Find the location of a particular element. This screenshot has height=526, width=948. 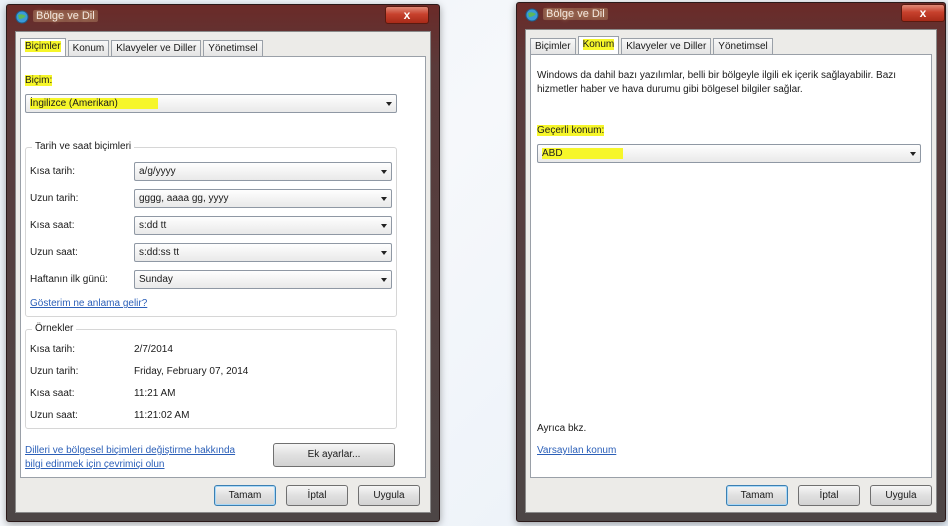

format-label: Biçim: is located at coordinates (39, 80).